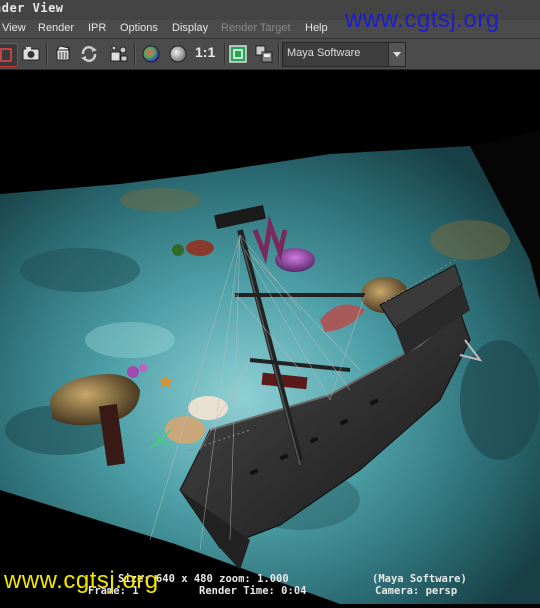 This screenshot has width=540, height=608. I want to click on region-render-icon, so click(9, 55).